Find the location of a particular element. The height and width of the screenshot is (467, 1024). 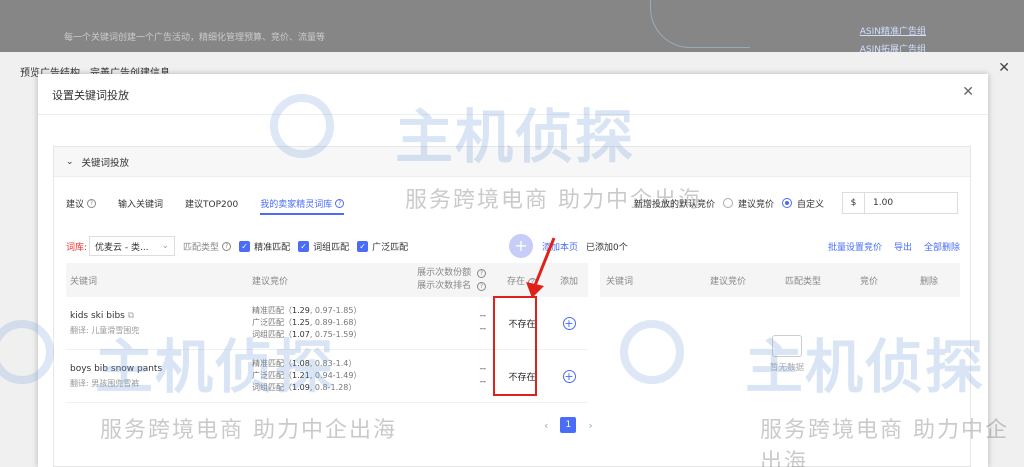

exact-match-checkbox: ✓ is located at coordinates (245, 246).